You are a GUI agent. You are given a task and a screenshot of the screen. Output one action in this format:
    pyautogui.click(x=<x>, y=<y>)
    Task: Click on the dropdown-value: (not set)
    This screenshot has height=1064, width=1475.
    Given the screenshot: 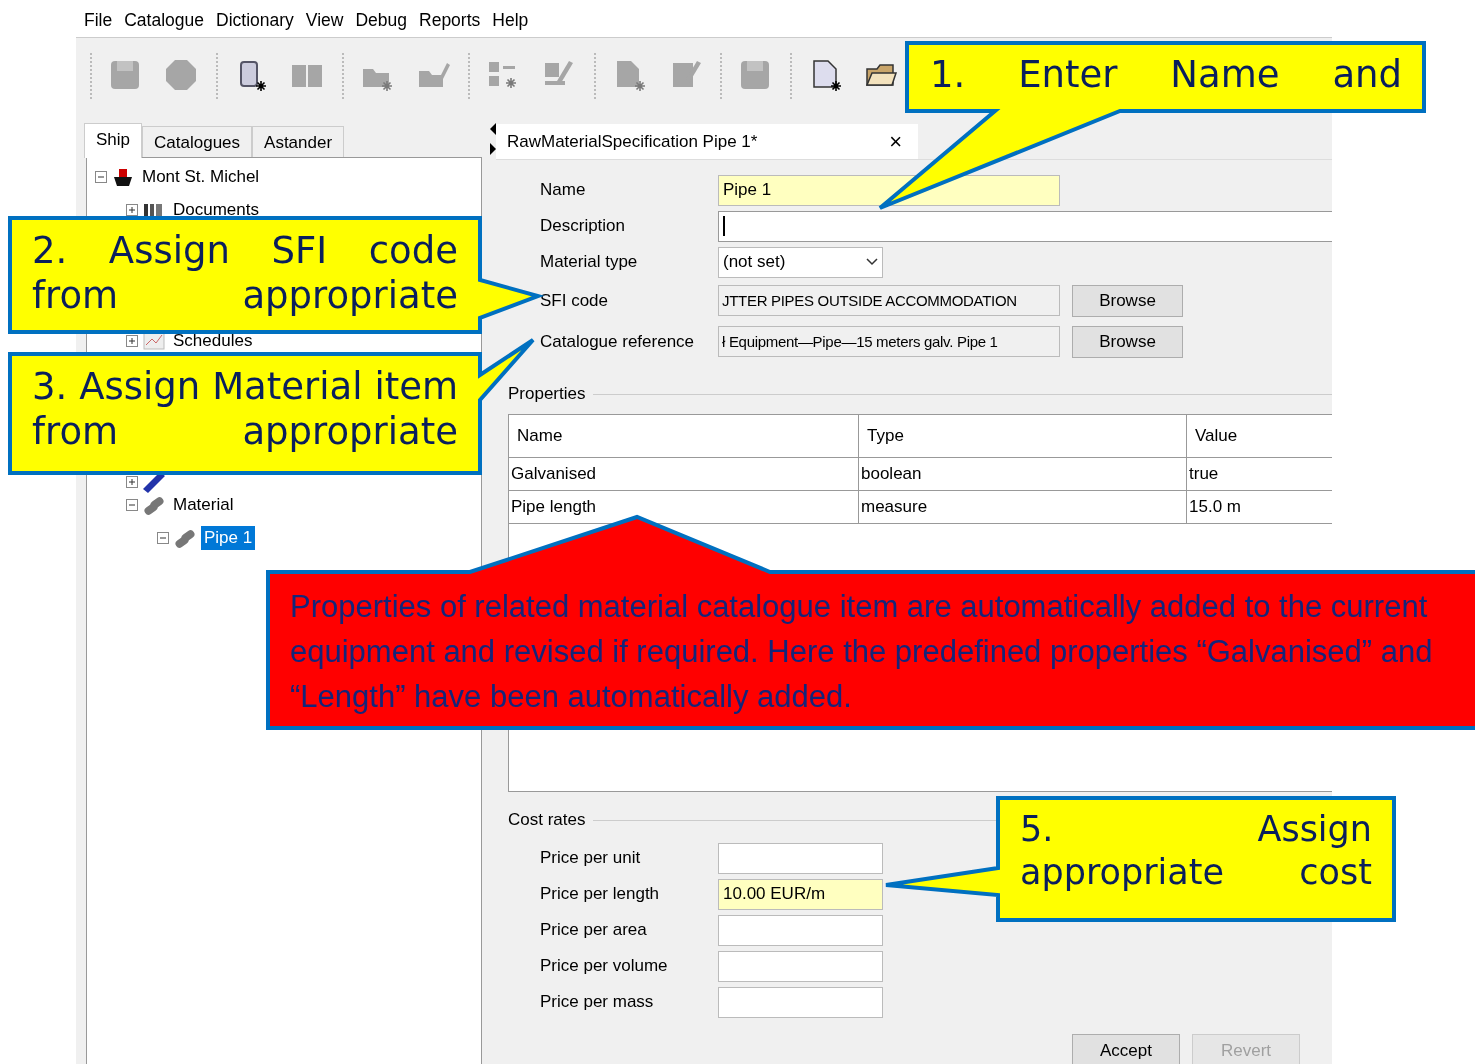 What is the action you would take?
    pyautogui.click(x=754, y=262)
    